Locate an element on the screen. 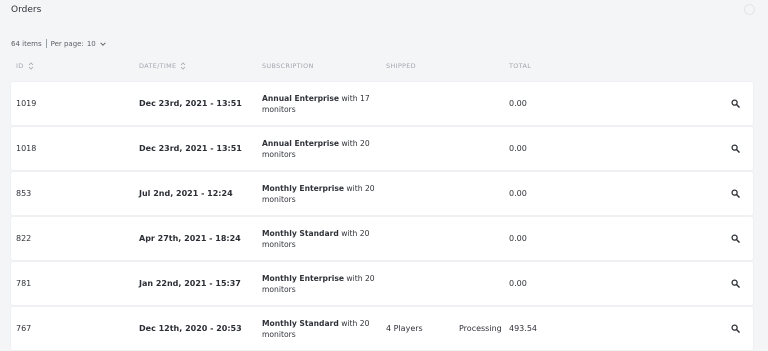 This screenshot has height=351, width=768. per-page-value: 10 is located at coordinates (91, 43).